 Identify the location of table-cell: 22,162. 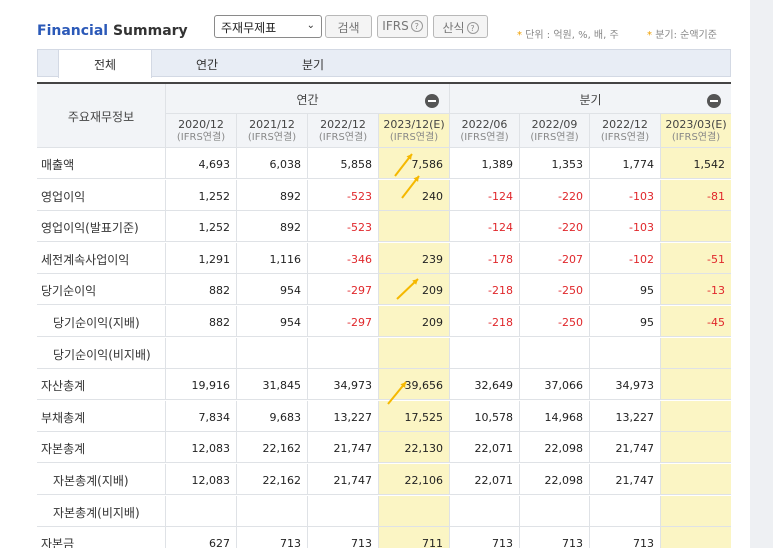
(271, 479).